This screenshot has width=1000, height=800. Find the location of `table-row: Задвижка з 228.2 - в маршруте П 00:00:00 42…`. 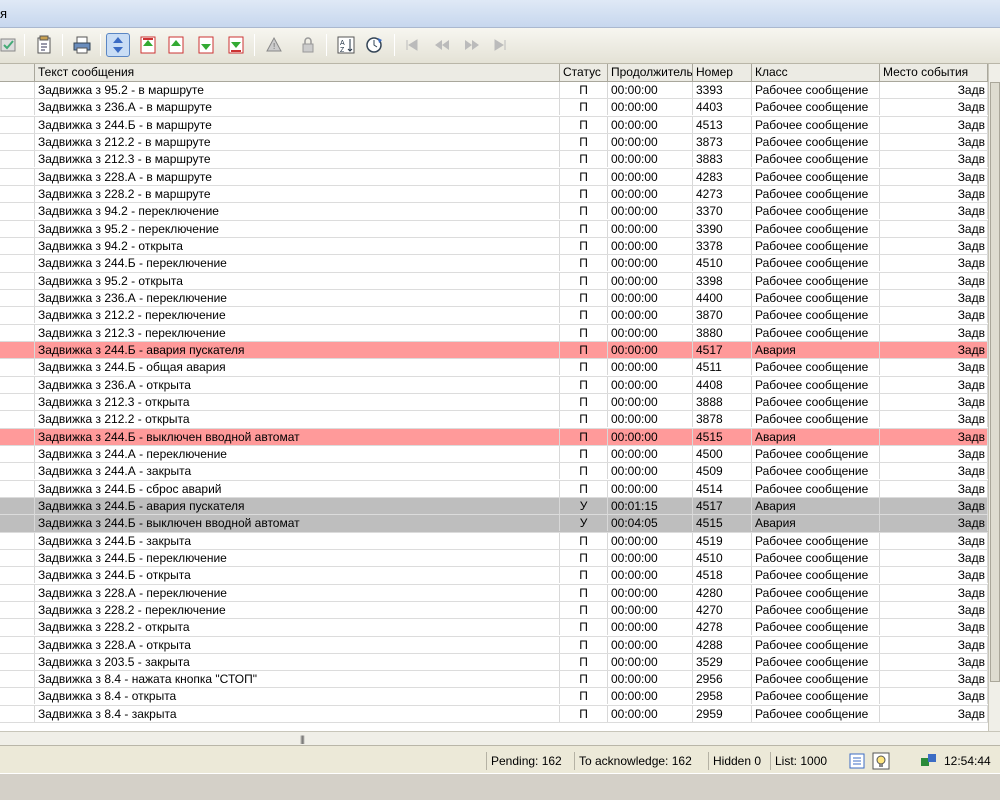

table-row: Задвижка з 228.2 - в маршруте П 00:00:00 42… is located at coordinates (494, 194).